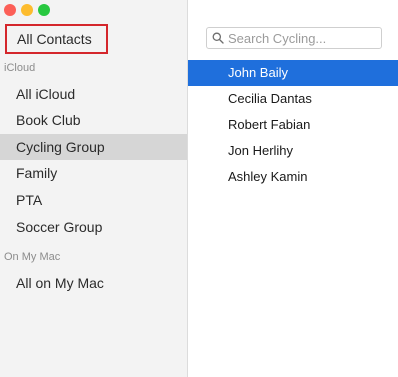 The image size is (398, 377). What do you see at coordinates (20, 68) in the screenshot?
I see `icloud-section-header: iCloud` at bounding box center [20, 68].